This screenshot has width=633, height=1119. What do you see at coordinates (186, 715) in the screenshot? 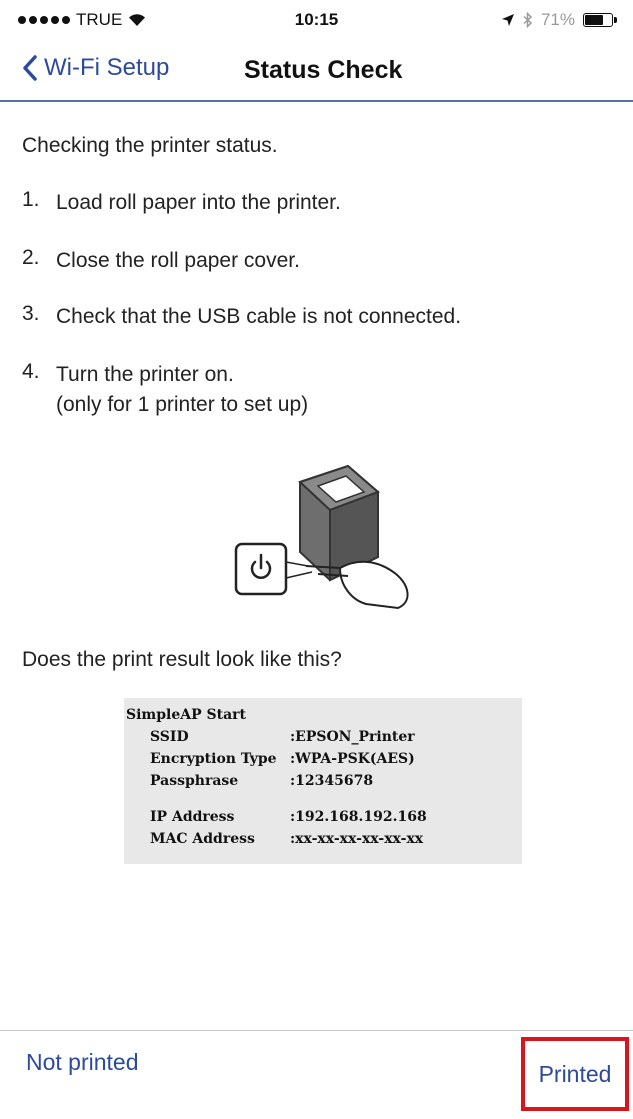
I see `sample-title: SimpleAP Start` at bounding box center [186, 715].